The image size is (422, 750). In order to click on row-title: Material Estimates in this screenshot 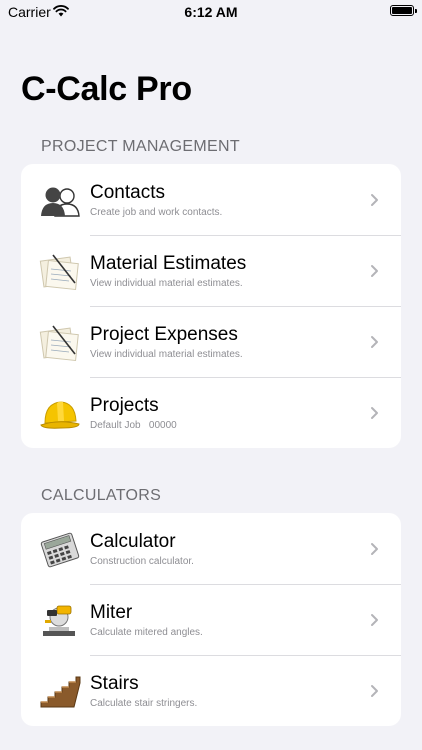, I will do `click(168, 263)`.